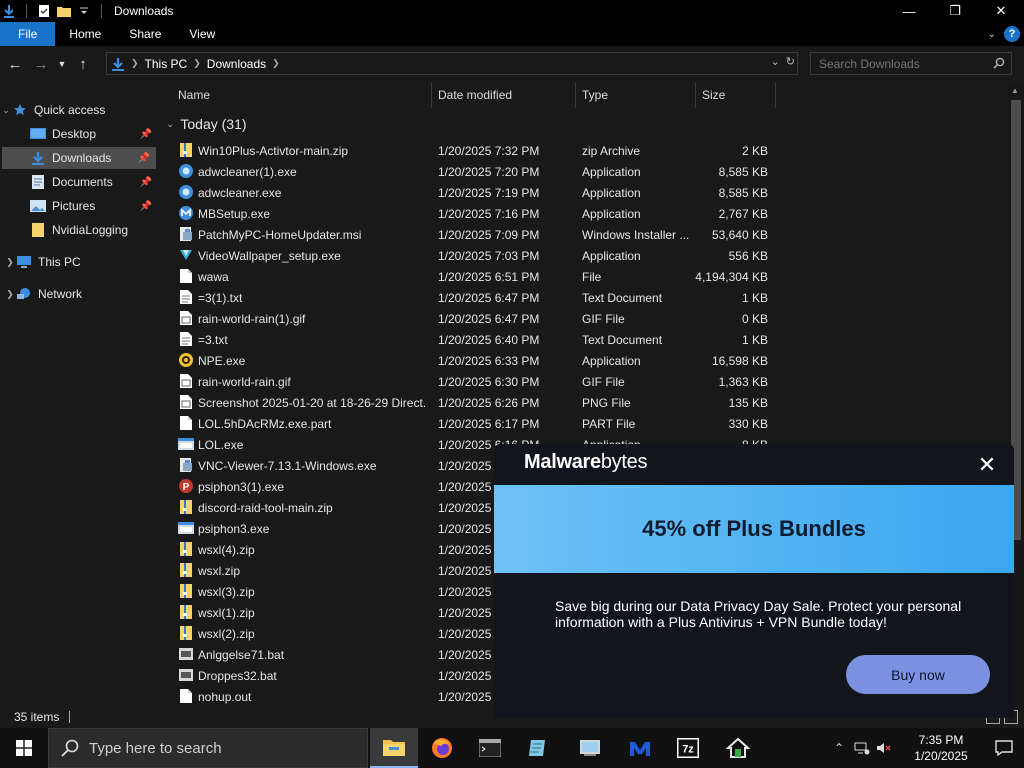 The image size is (1024, 768). Describe the element at coordinates (206, 124) in the screenshot. I see `group-header-today: ⌄ Today (31)` at that location.